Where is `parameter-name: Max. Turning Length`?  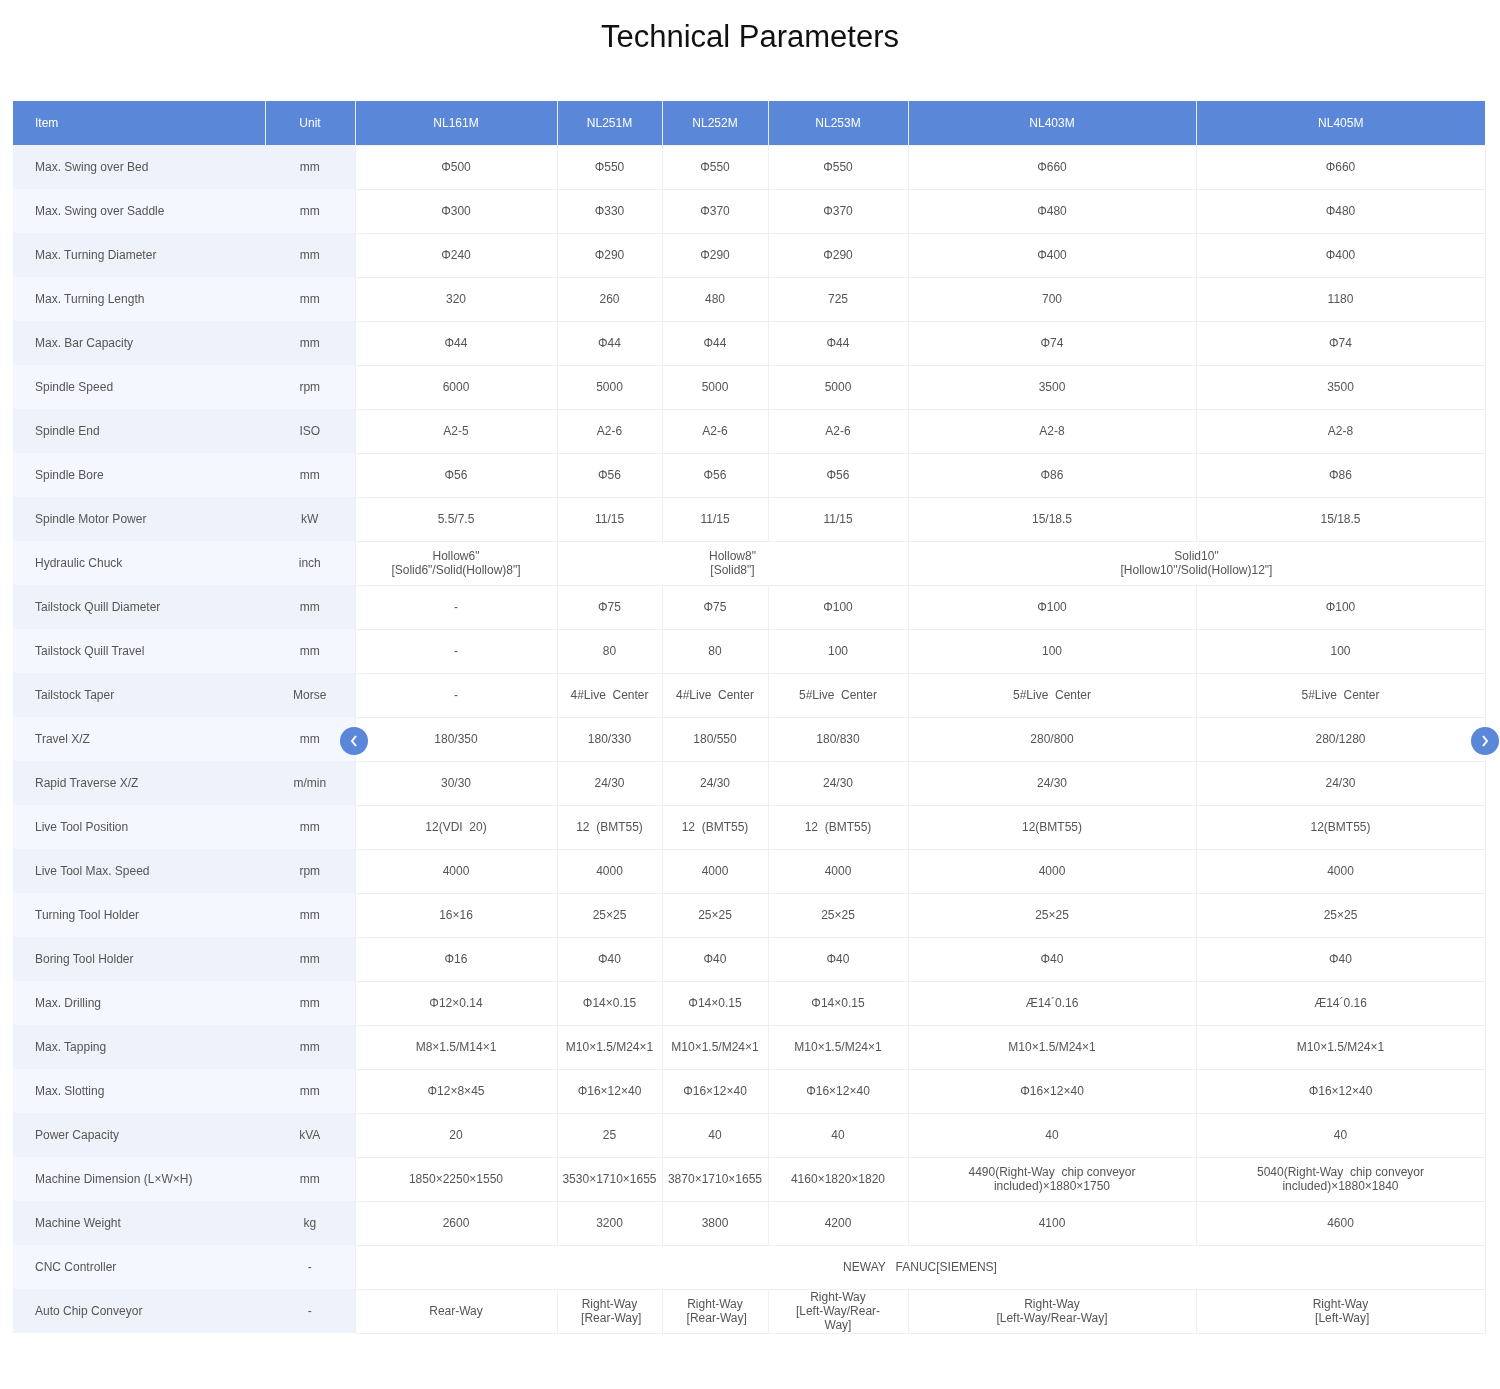 parameter-name: Max. Turning Length is located at coordinates (139, 299).